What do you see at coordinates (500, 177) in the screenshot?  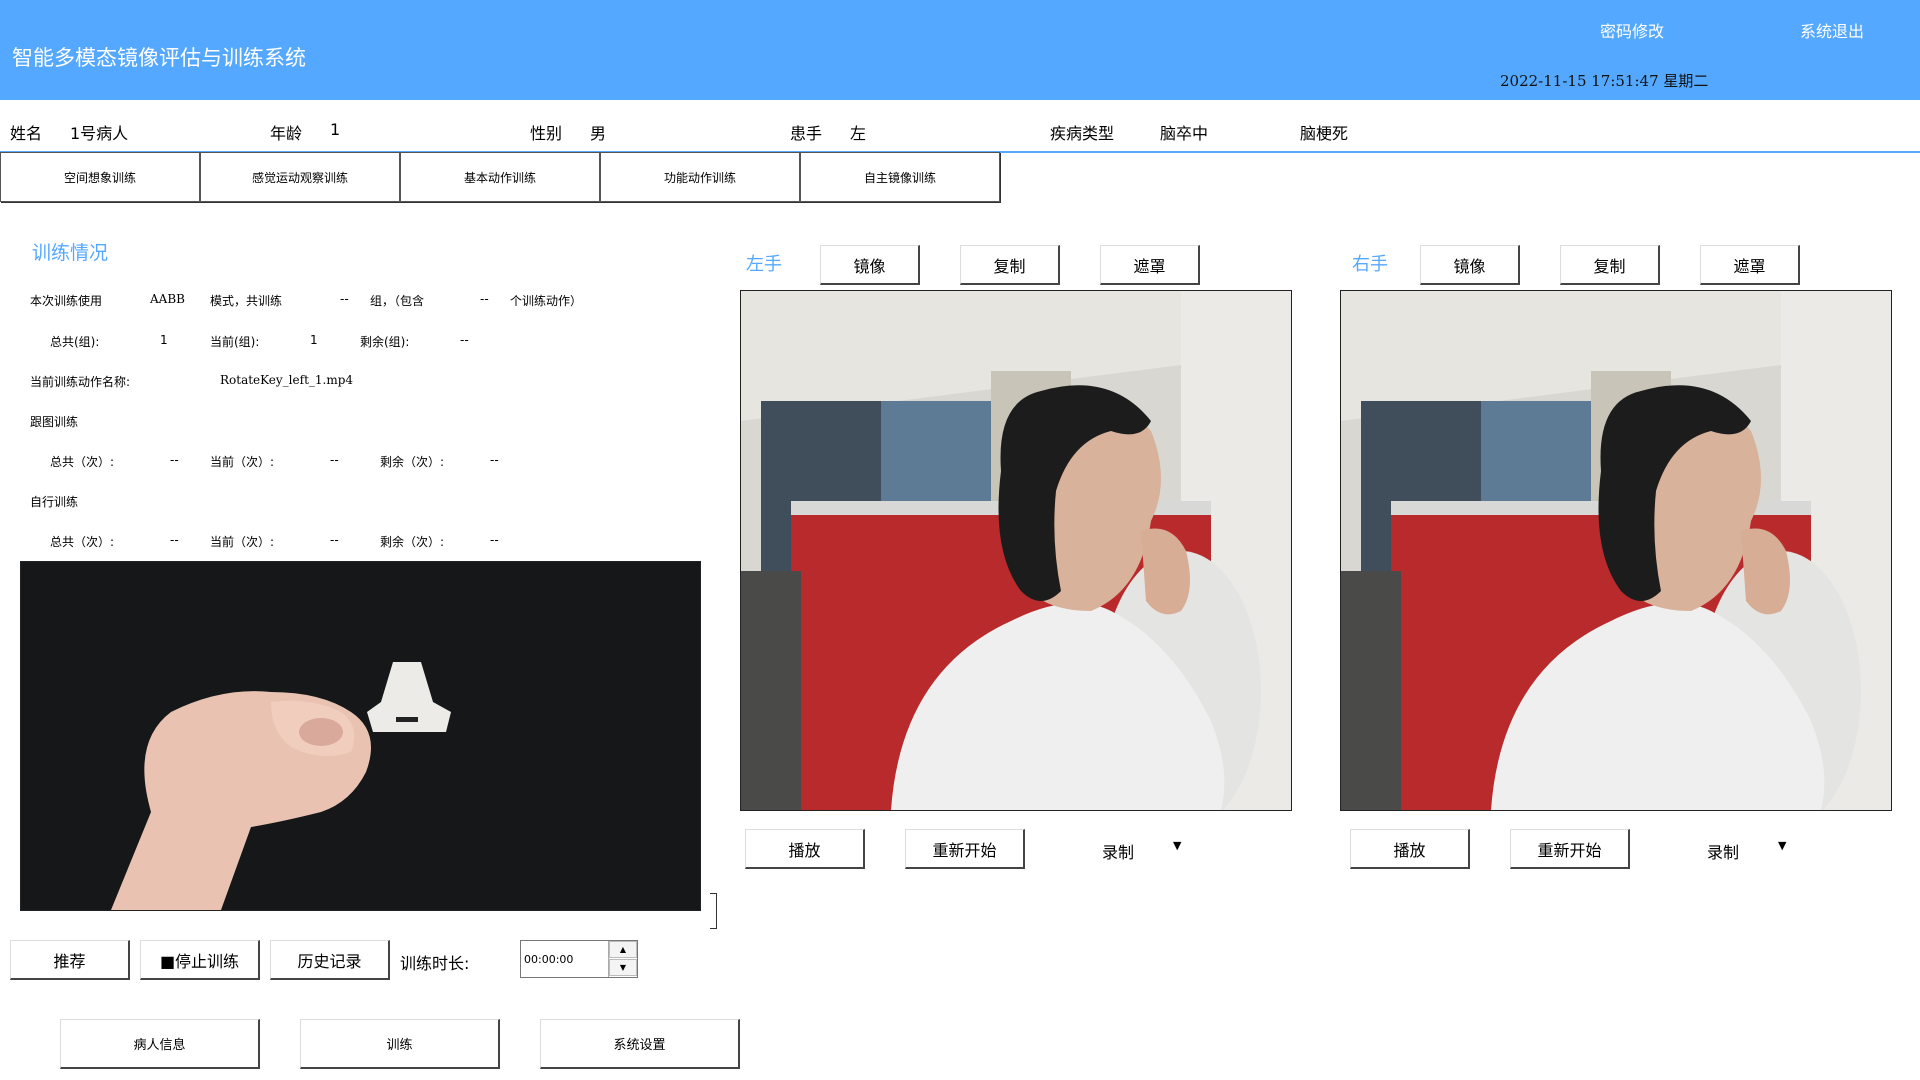 I see `tab-basic-action: 基本动作训练` at bounding box center [500, 177].